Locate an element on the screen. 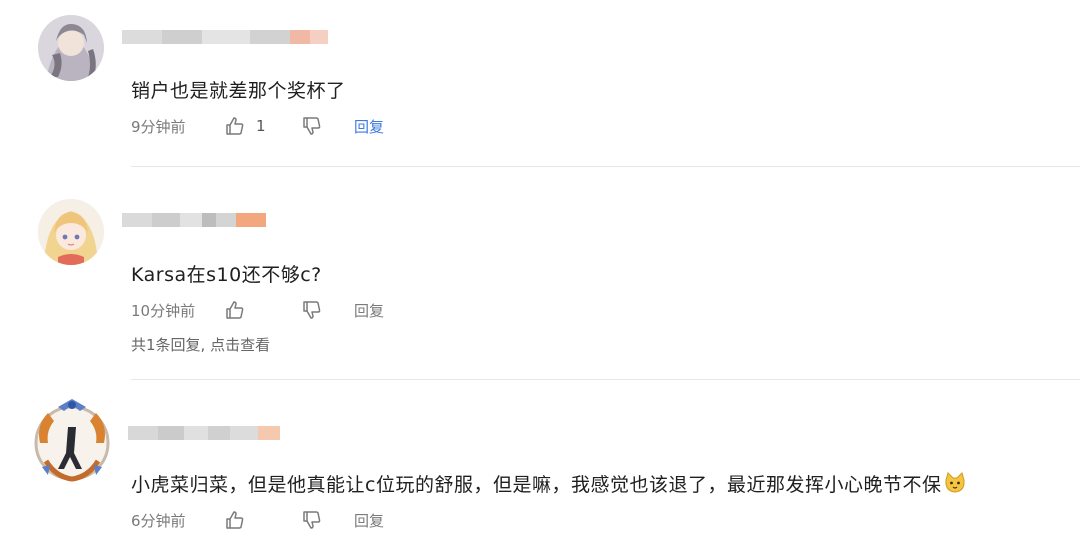 This screenshot has width=1080, height=550. like-count: 1 is located at coordinates (261, 126).